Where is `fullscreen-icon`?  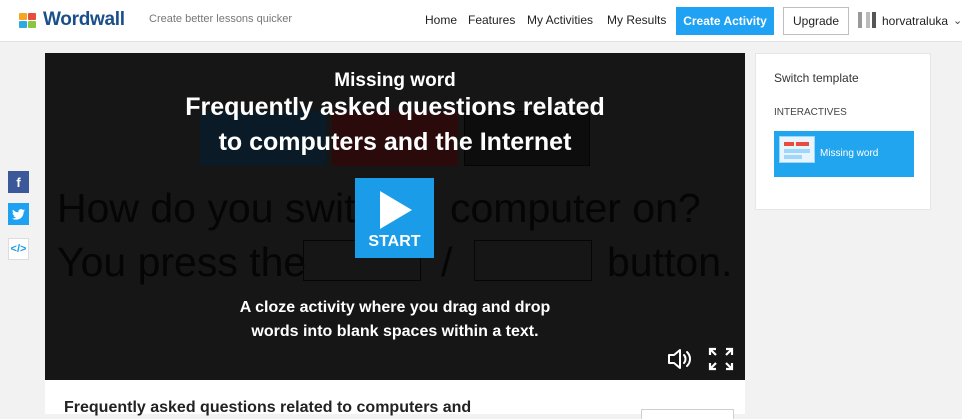
fullscreen-icon is located at coordinates (721, 359).